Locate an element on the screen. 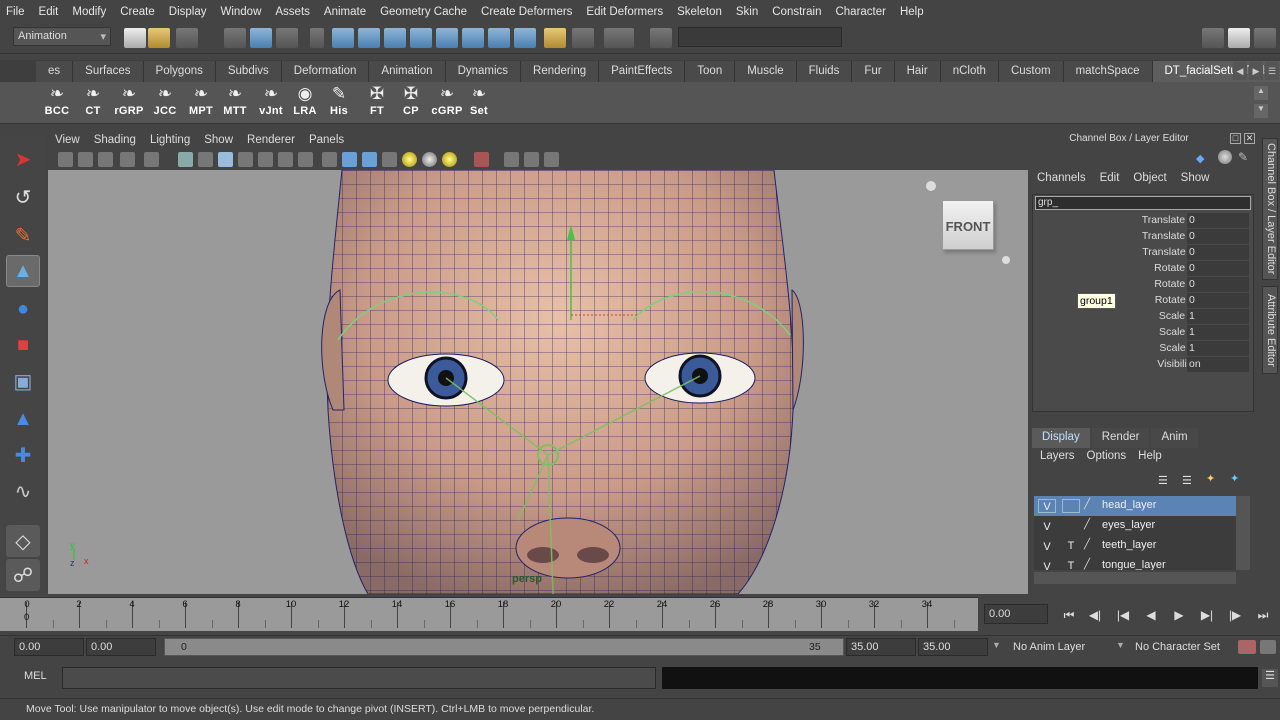 The image size is (1280, 720). rotate-tool-icon: ● is located at coordinates (23, 309).